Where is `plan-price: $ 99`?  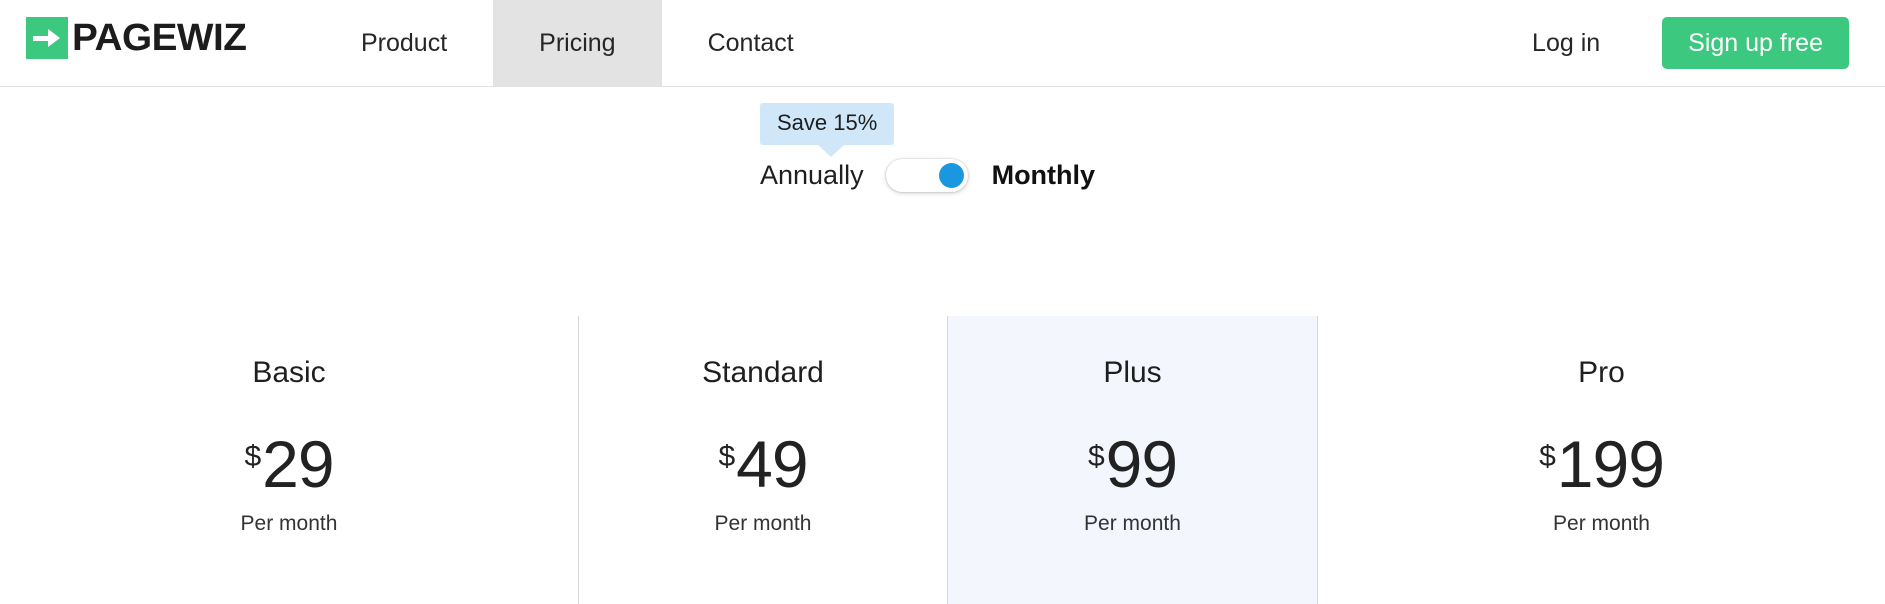
plan-price: $ 99 is located at coordinates (1132, 464).